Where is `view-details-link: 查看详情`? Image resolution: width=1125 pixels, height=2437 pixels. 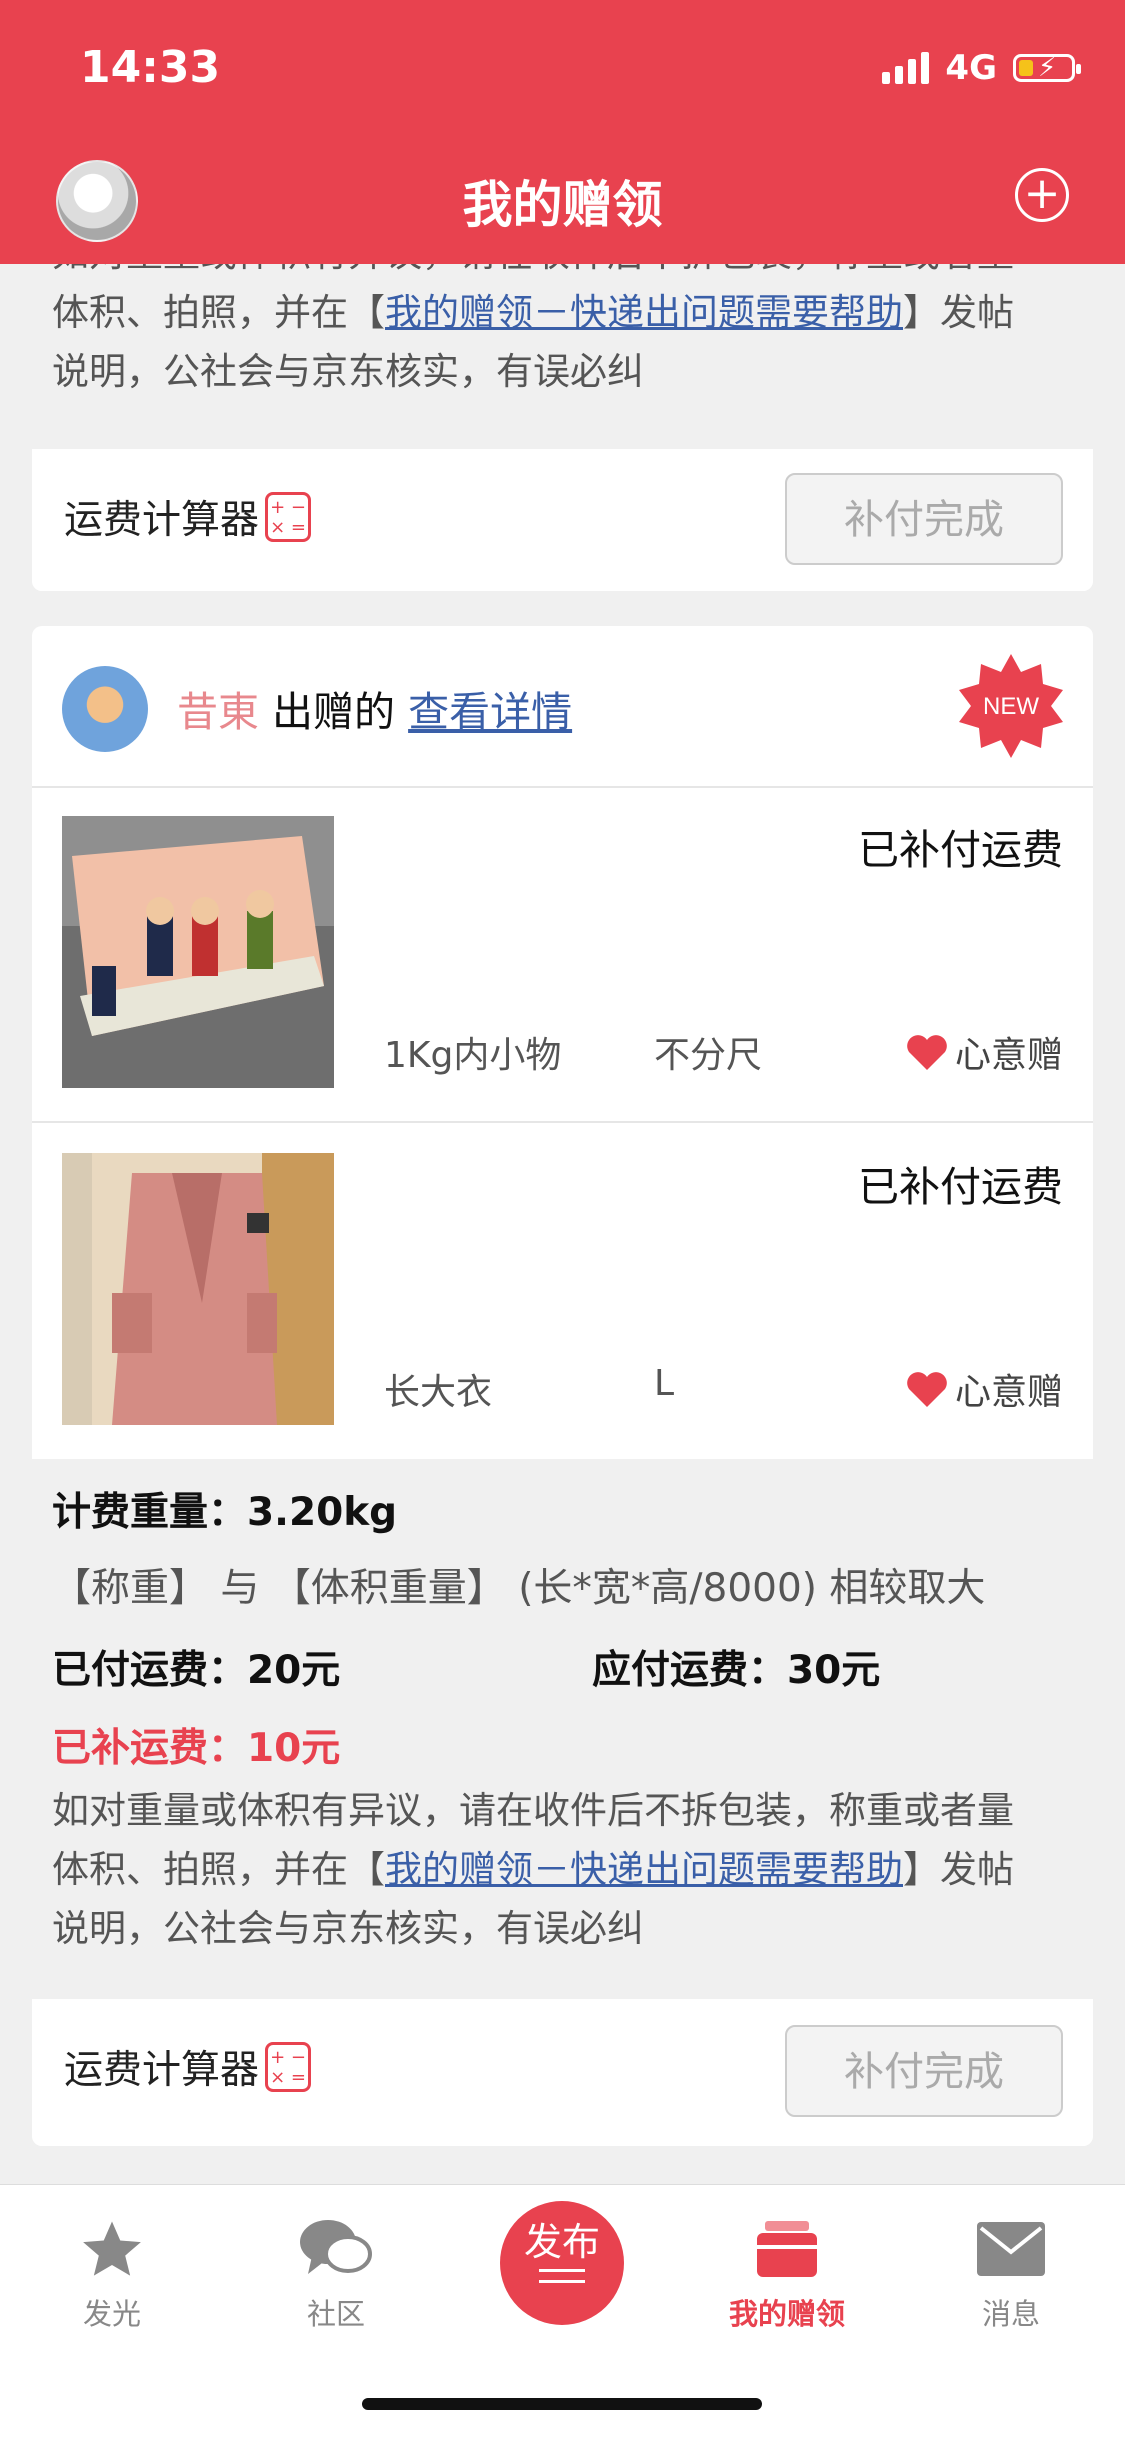 view-details-link: 查看详情 is located at coordinates (490, 712).